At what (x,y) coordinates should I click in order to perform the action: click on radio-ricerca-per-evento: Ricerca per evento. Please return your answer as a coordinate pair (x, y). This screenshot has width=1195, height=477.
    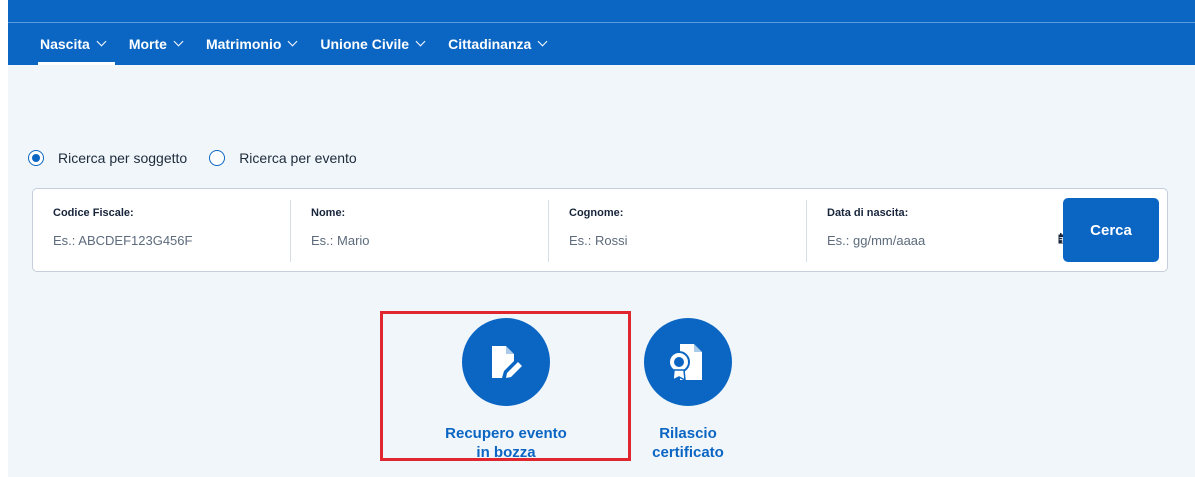
    Looking at the image, I should click on (283, 158).